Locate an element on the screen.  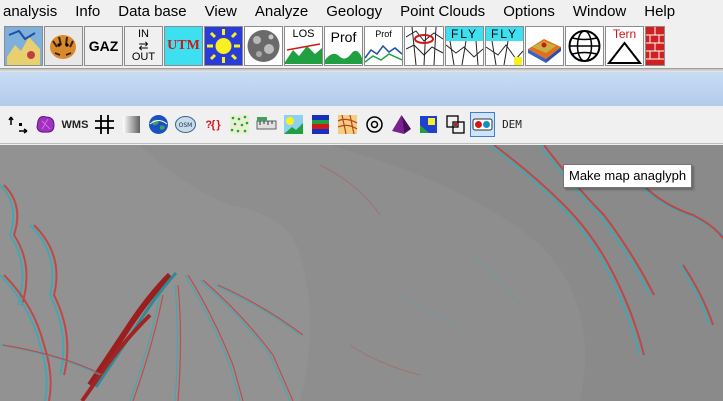
globe-button is located at coordinates (584, 46).